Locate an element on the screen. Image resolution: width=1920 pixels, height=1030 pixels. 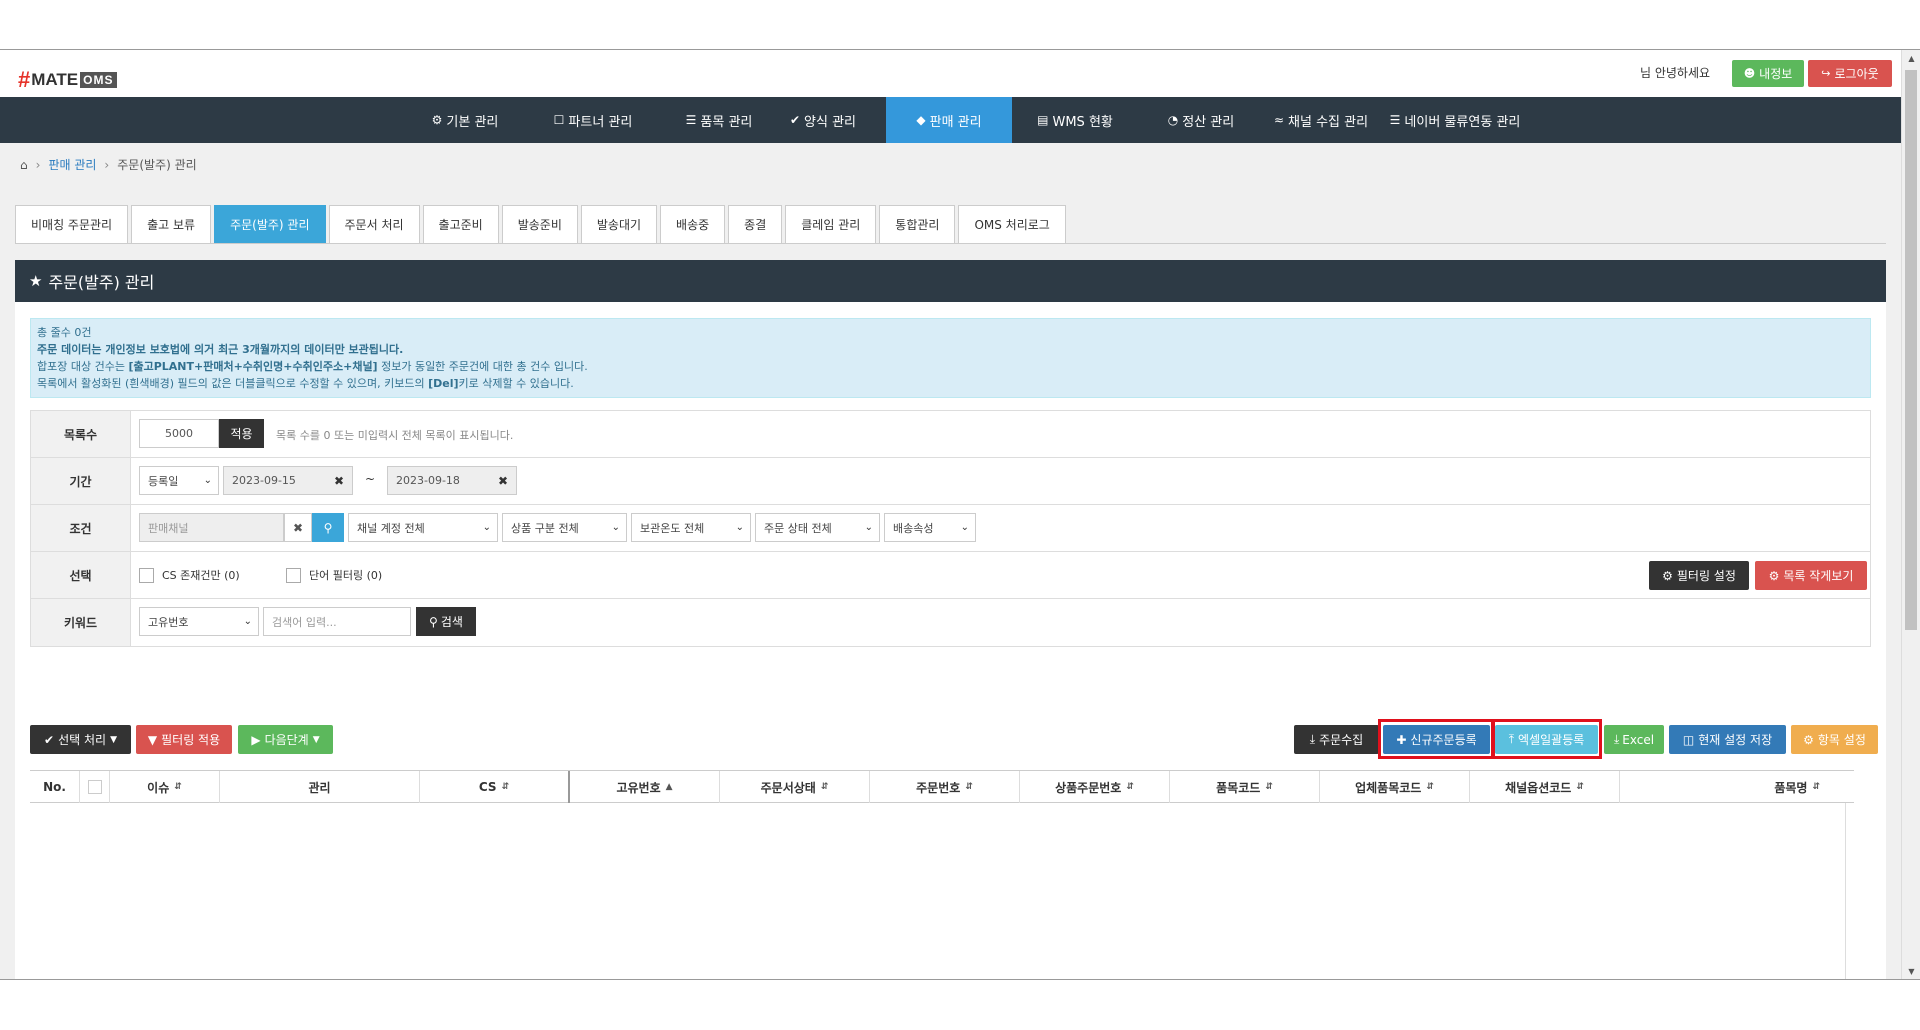
select-process-button: ✔ 선택 처리 ▼ is located at coordinates (80, 739).